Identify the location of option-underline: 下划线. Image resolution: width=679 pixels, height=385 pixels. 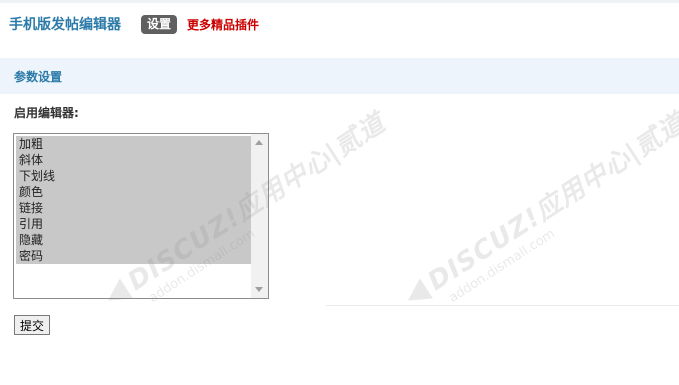
(134, 176).